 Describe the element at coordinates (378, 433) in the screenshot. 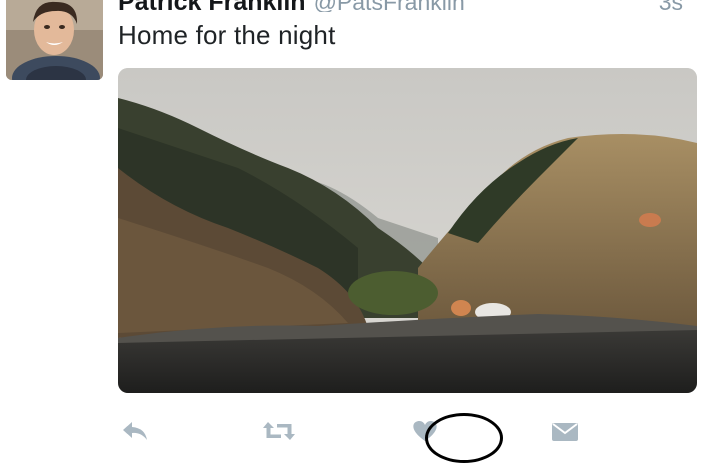

I see `tweet-actions` at that location.